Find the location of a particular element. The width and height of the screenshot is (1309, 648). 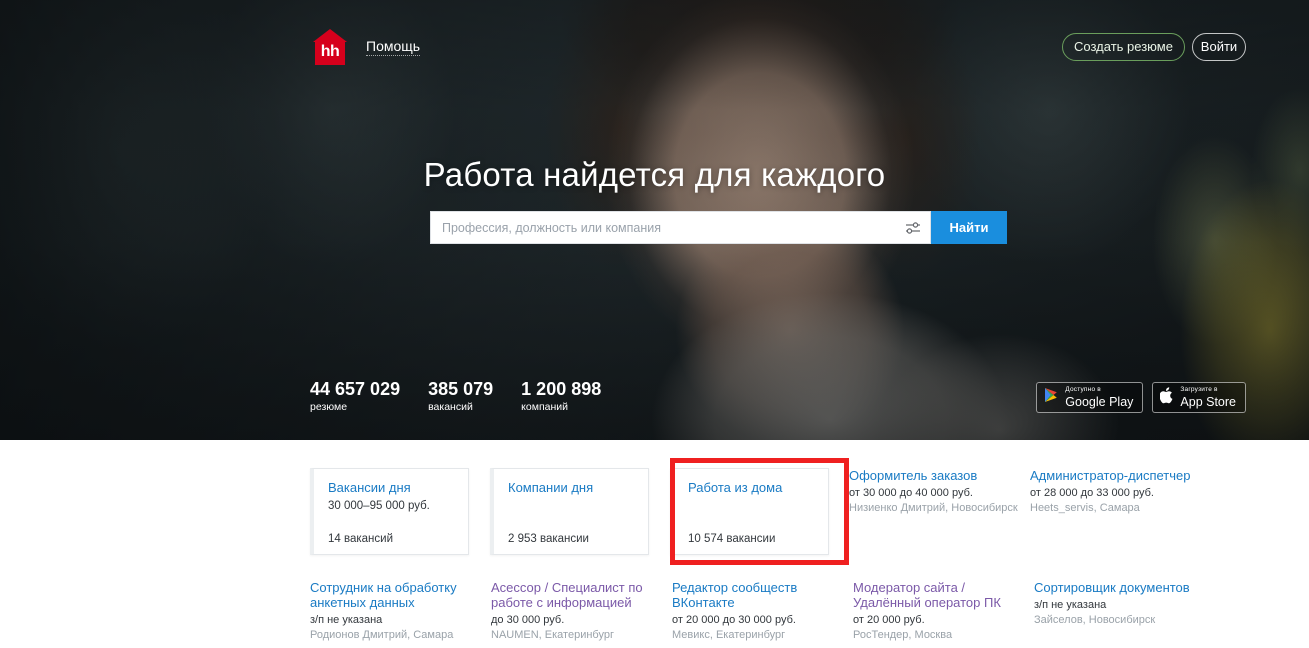

vacancy-employer: Мевикс, Екатеринбург is located at coordinates (729, 635).